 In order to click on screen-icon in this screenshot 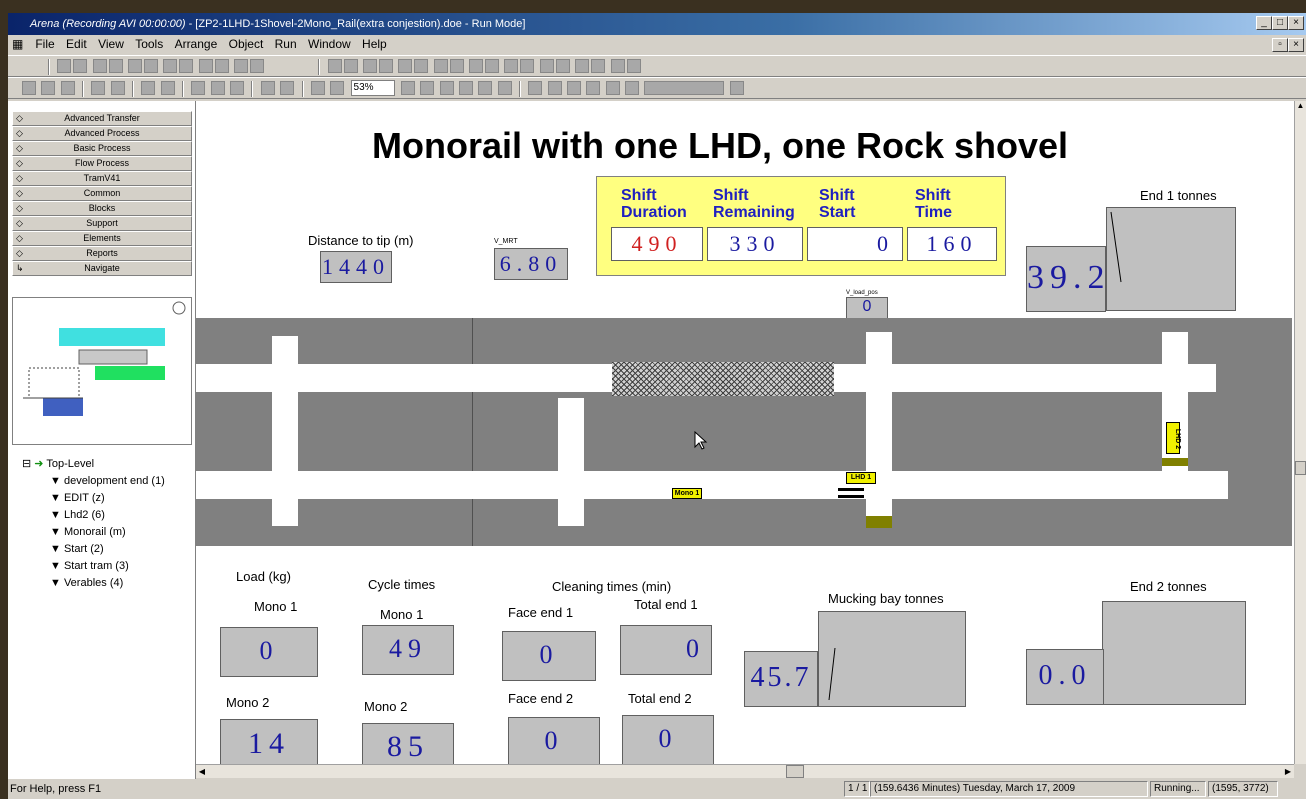, I will do `click(317, 88)`.